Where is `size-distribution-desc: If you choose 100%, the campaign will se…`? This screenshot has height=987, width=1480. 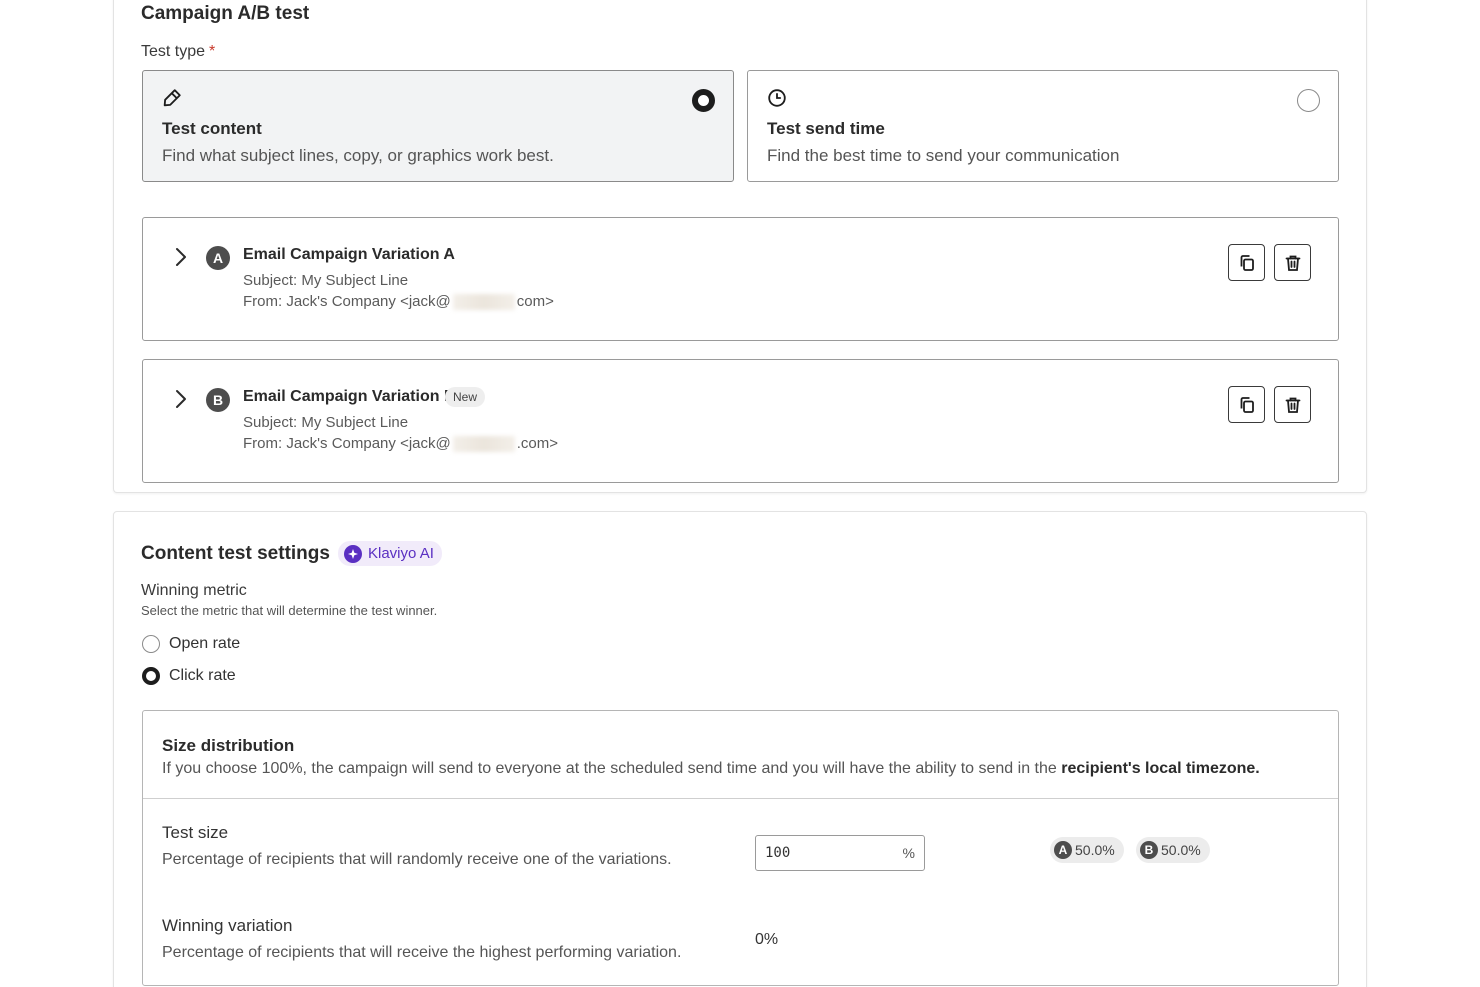 size-distribution-desc: If you choose 100%, the campaign will se… is located at coordinates (711, 769).